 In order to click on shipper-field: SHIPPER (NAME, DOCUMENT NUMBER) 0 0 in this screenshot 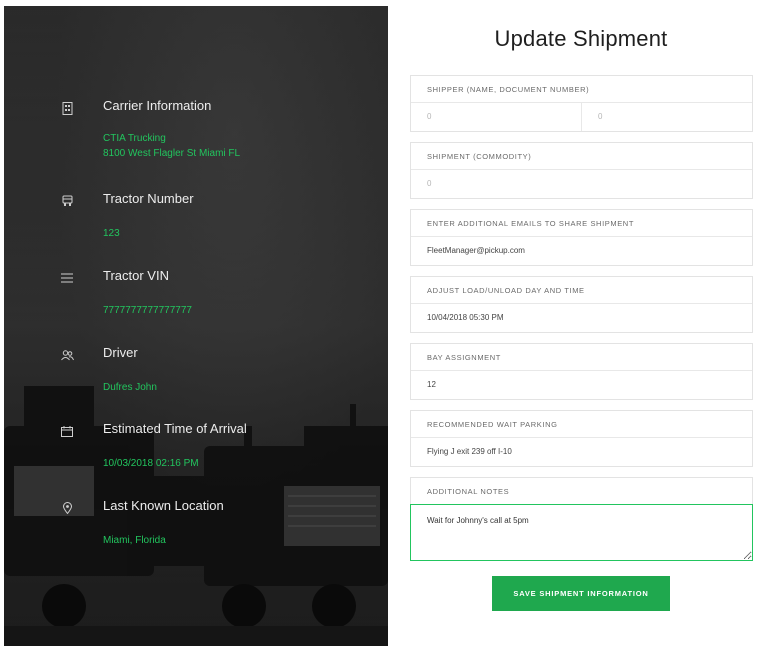, I will do `click(581, 103)`.